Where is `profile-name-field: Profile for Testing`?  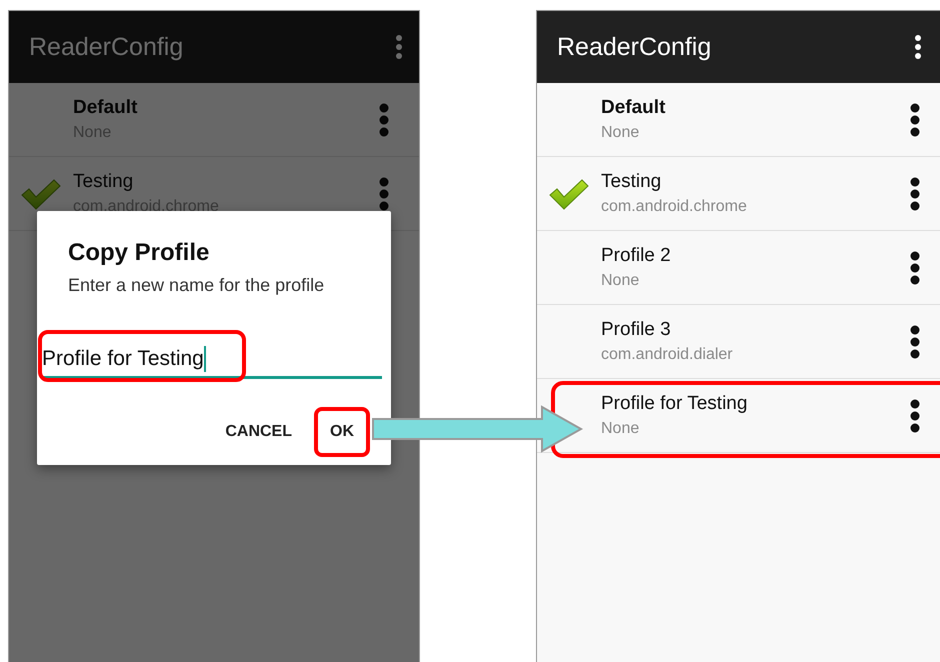 profile-name-field: Profile for Testing is located at coordinates (212, 360).